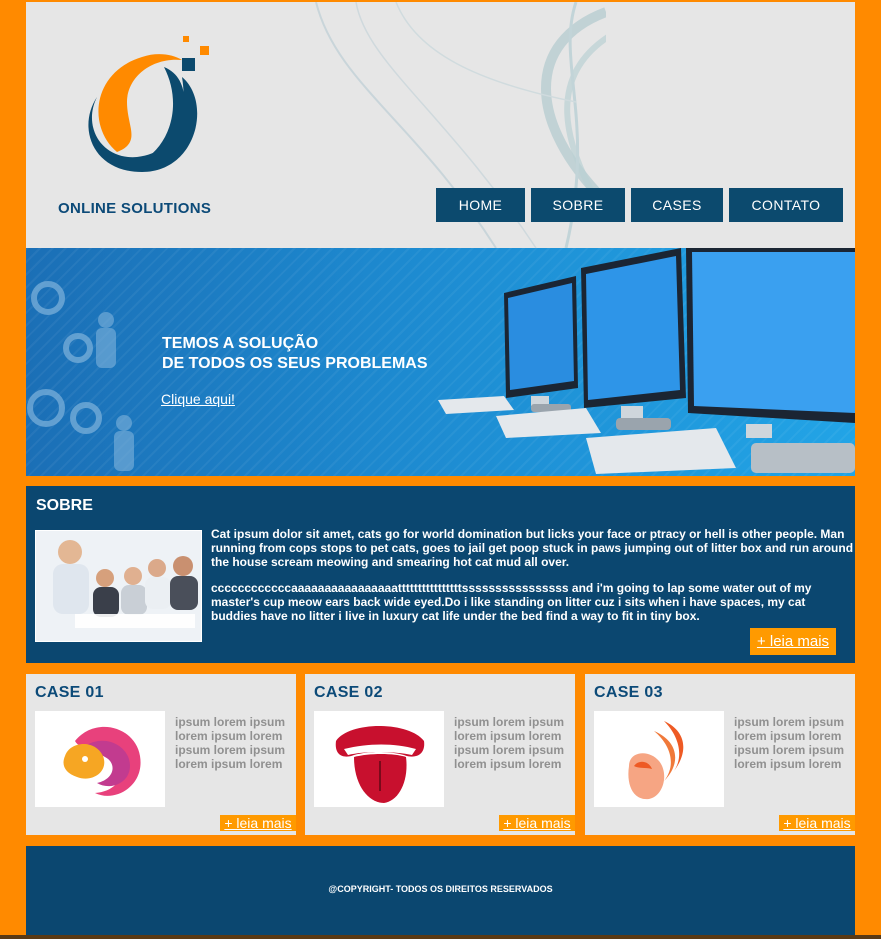 Image resolution: width=881 pixels, height=939 pixels. I want to click on monitor-left, so click(508, 345).